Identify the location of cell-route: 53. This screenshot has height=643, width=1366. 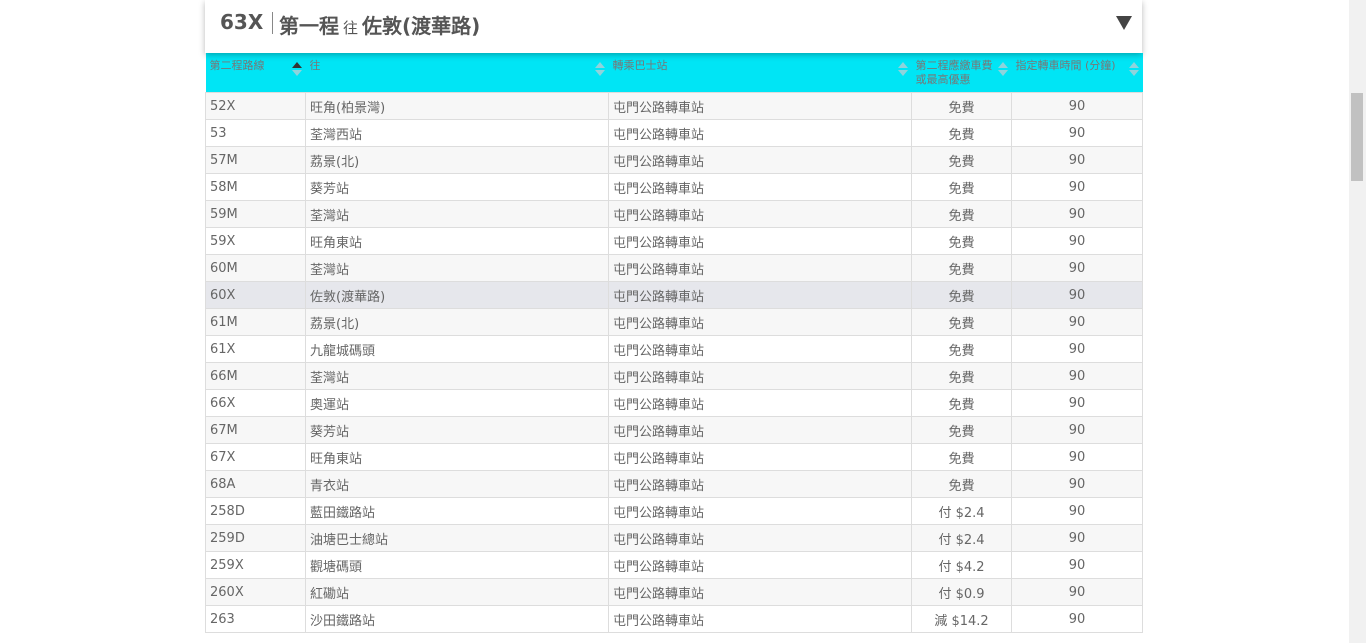
(255, 133).